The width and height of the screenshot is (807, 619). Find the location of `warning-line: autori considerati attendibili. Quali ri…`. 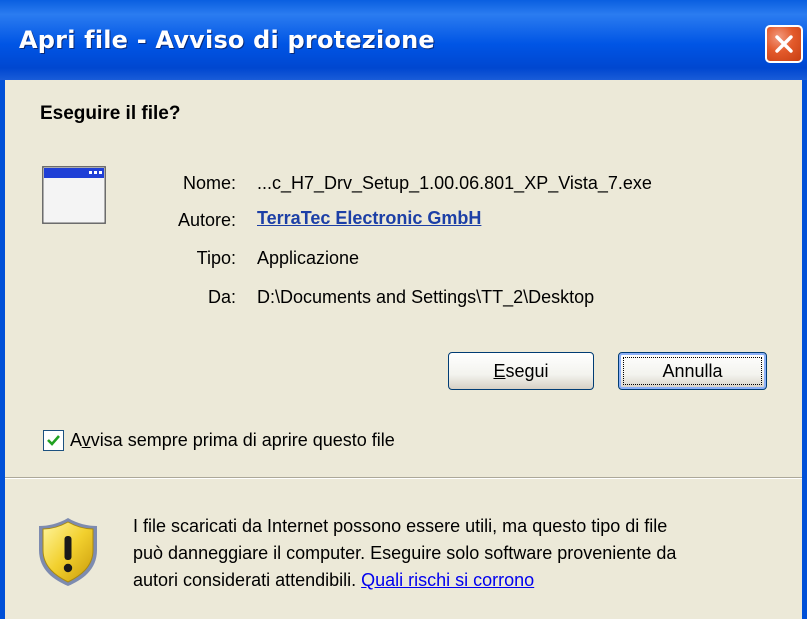

warning-line: autori considerati attendibili. Quali ri… is located at coordinates (463, 580).